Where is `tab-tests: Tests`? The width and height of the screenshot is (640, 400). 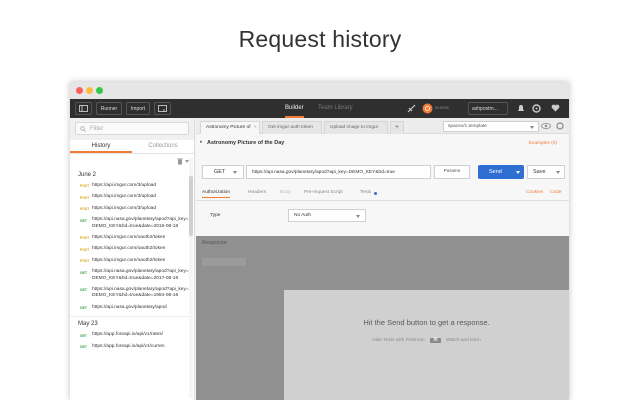 tab-tests: Tests is located at coordinates (365, 192).